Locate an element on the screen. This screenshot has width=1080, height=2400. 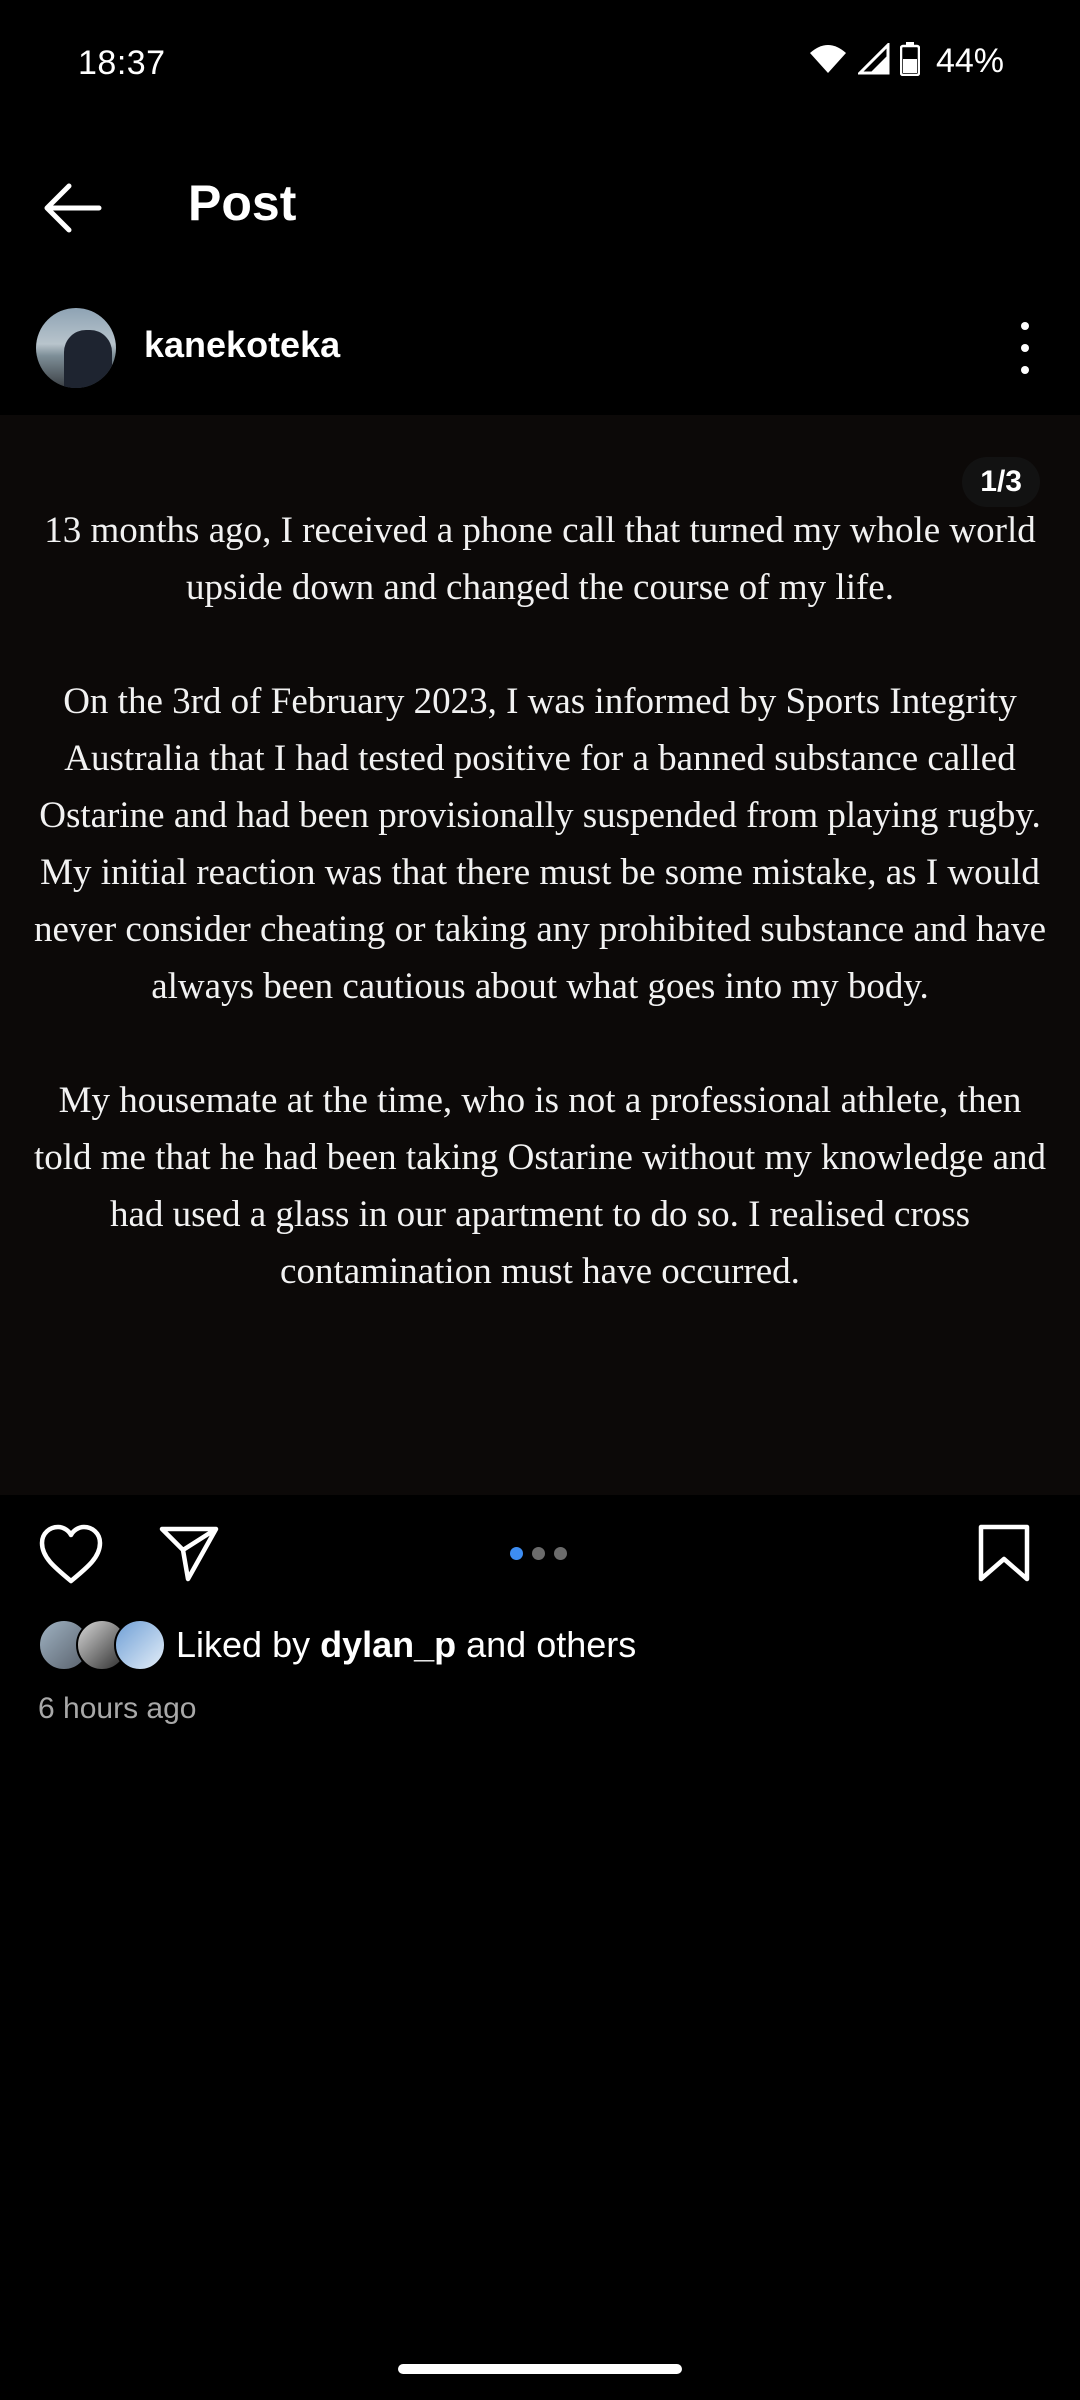
author-avatar is located at coordinates (76, 348).